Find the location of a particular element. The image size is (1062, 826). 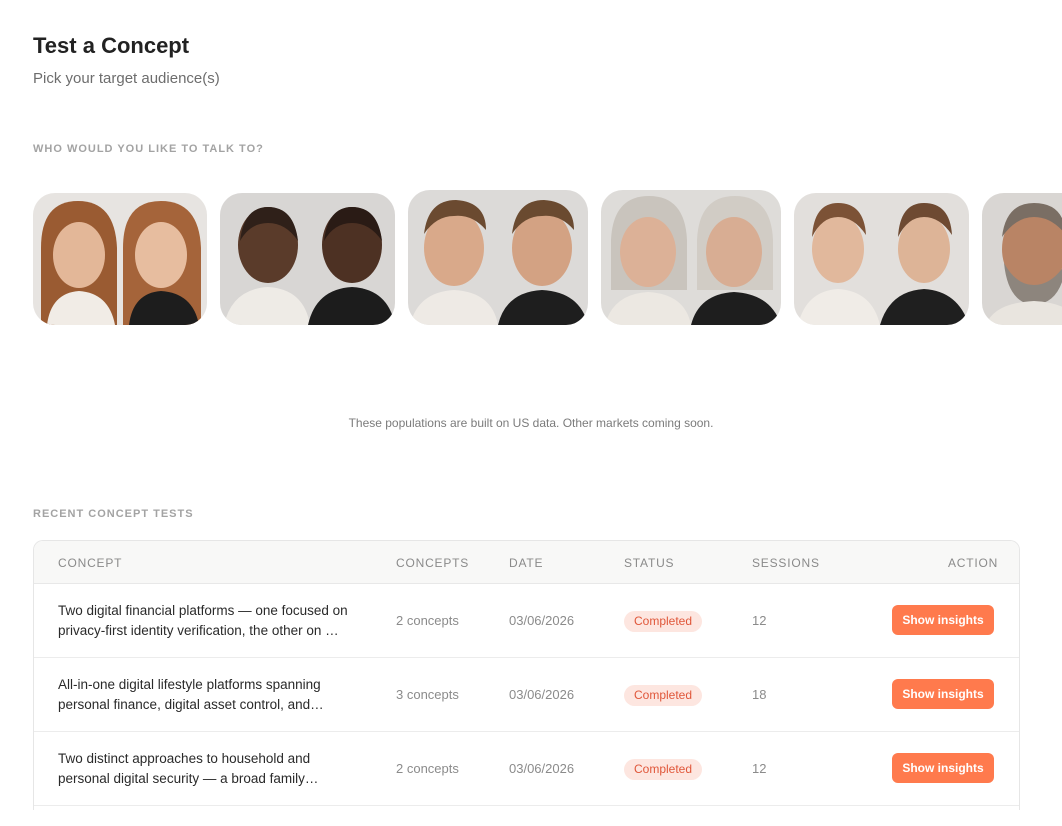

column-header-concept: CONCEPT is located at coordinates (90, 563).